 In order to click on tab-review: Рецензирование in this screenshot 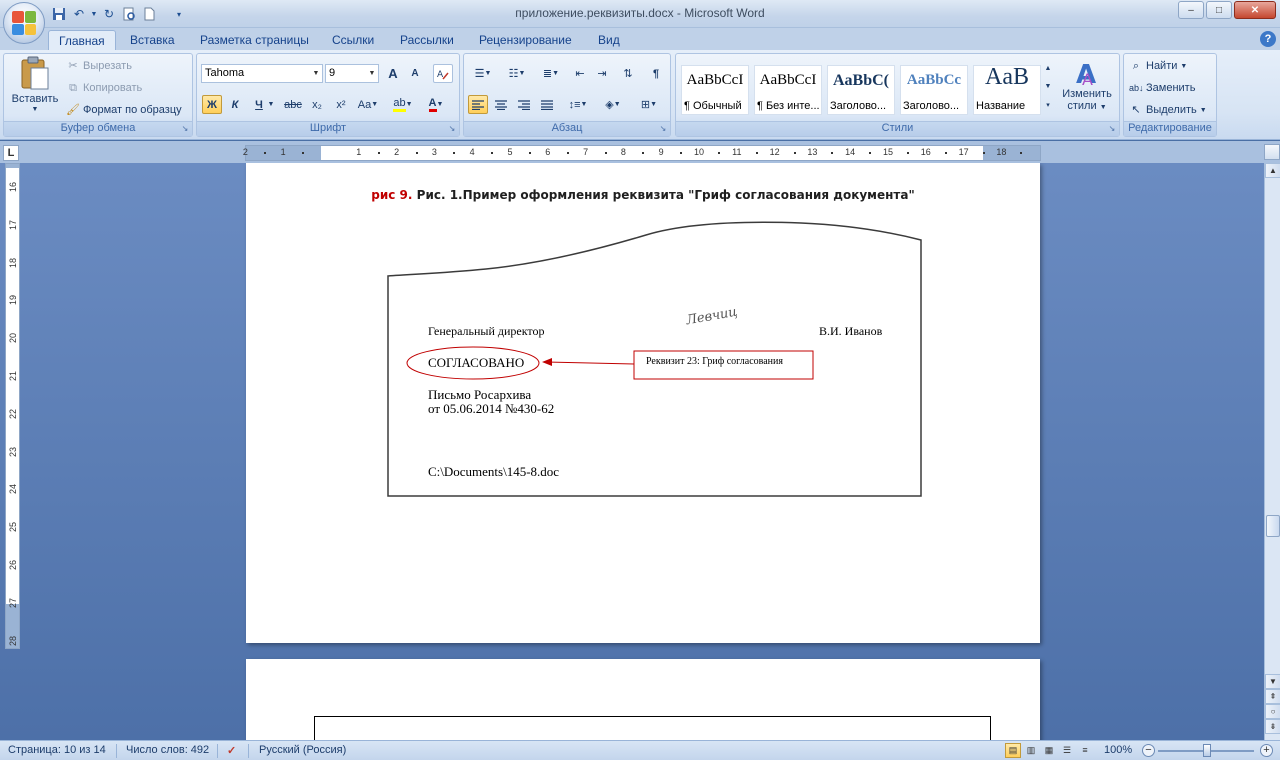, I will do `click(525, 40)`.